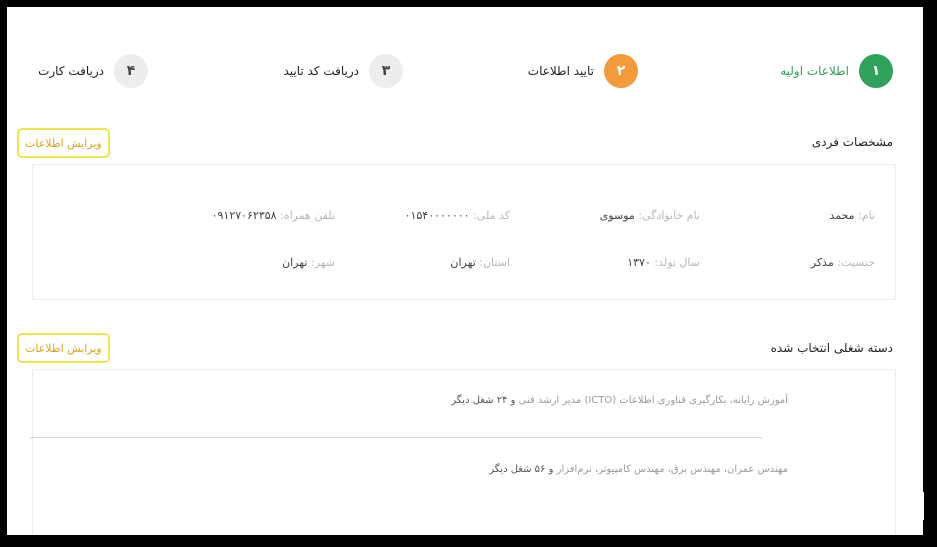  I want to click on jobs-section-title: دسته شغلی انتخاب شده, so click(831, 348).